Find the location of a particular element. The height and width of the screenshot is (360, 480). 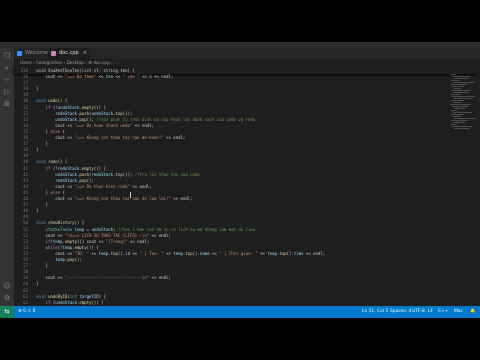

encoding-setting: UTF-8 is located at coordinates (418, 312).